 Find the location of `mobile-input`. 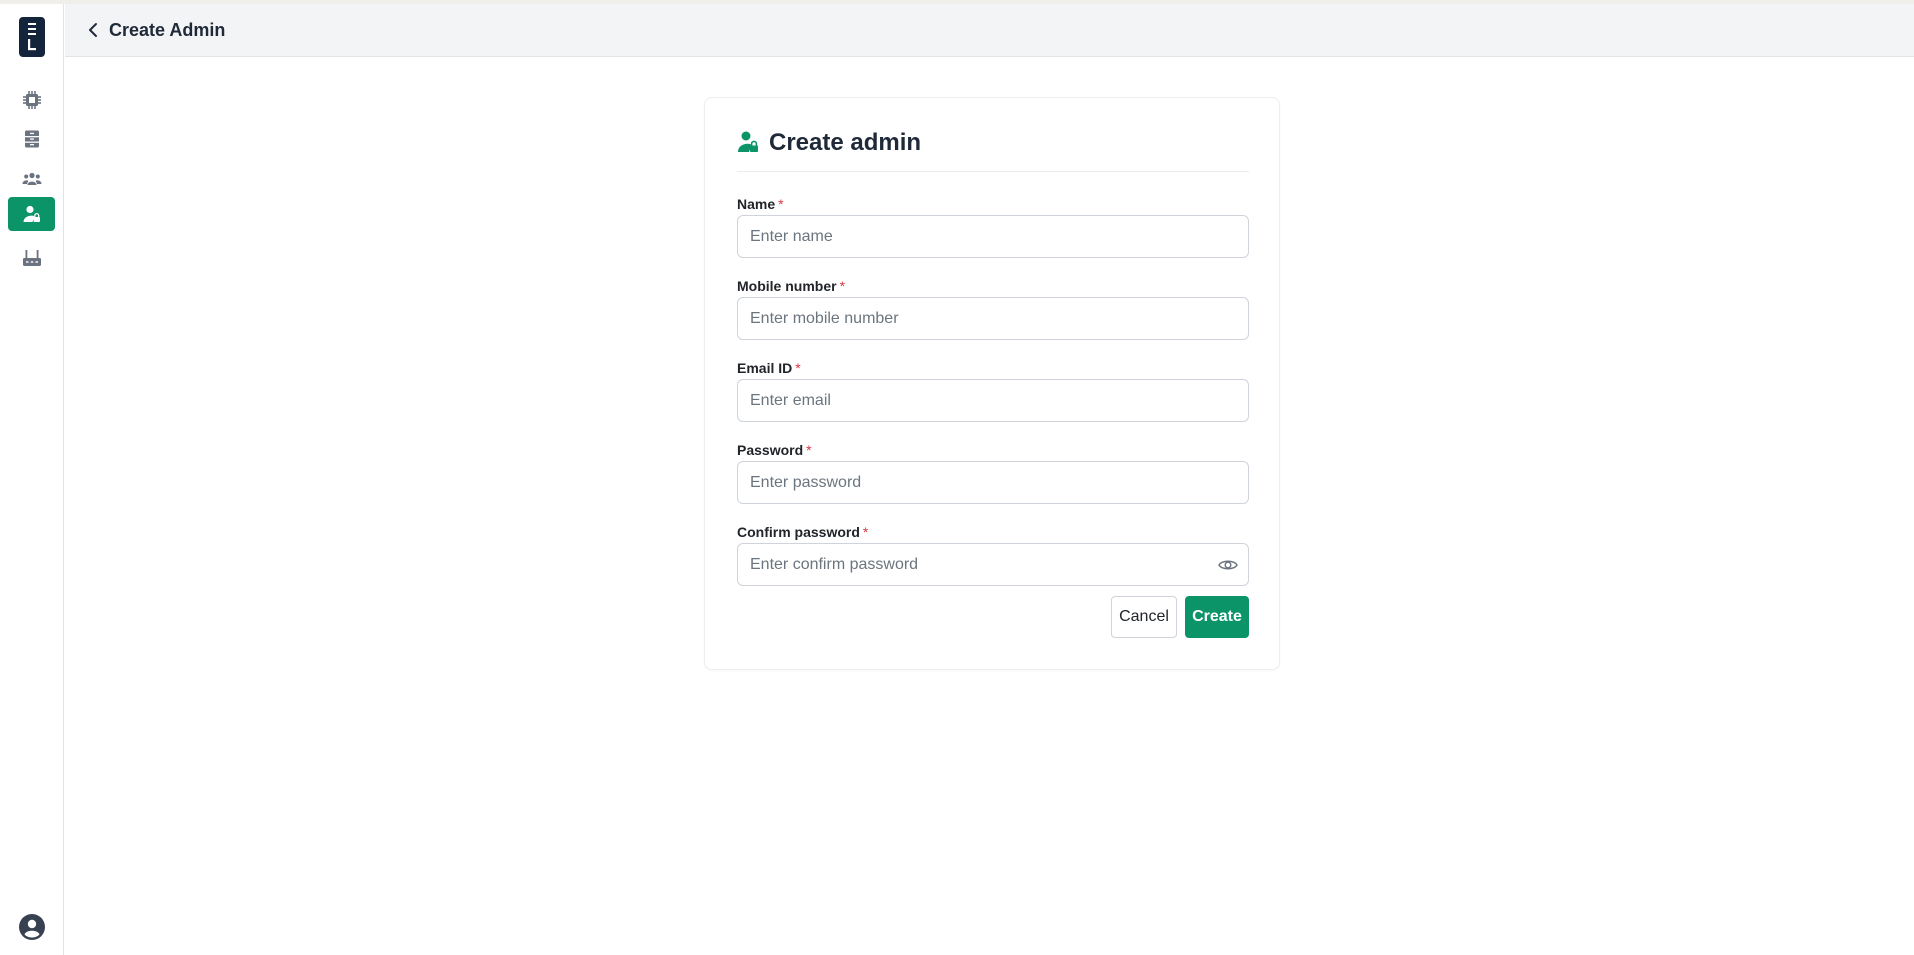

mobile-input is located at coordinates (993, 318).